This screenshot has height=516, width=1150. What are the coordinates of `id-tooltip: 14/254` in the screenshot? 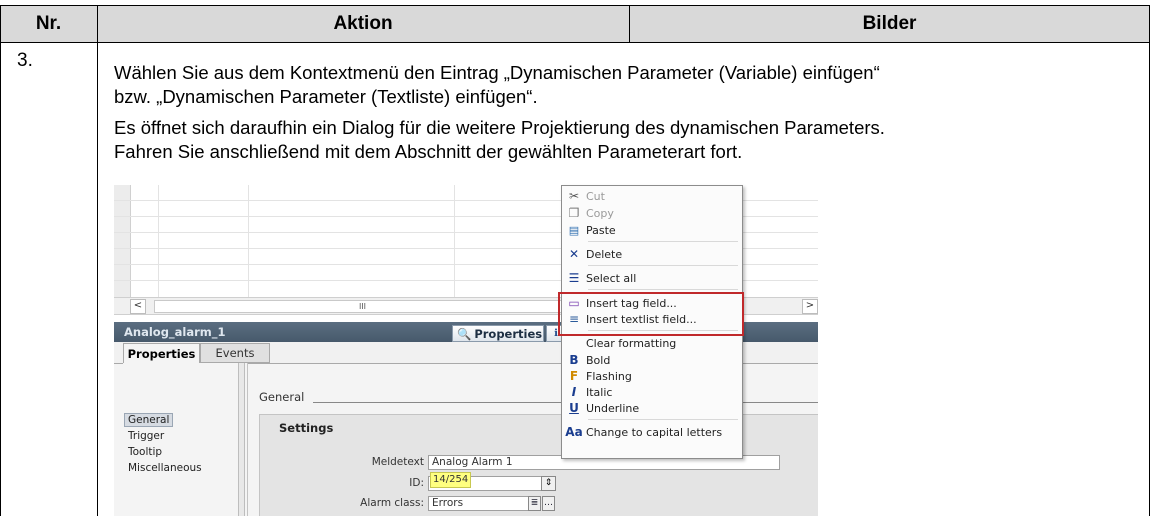 It's located at (451, 480).